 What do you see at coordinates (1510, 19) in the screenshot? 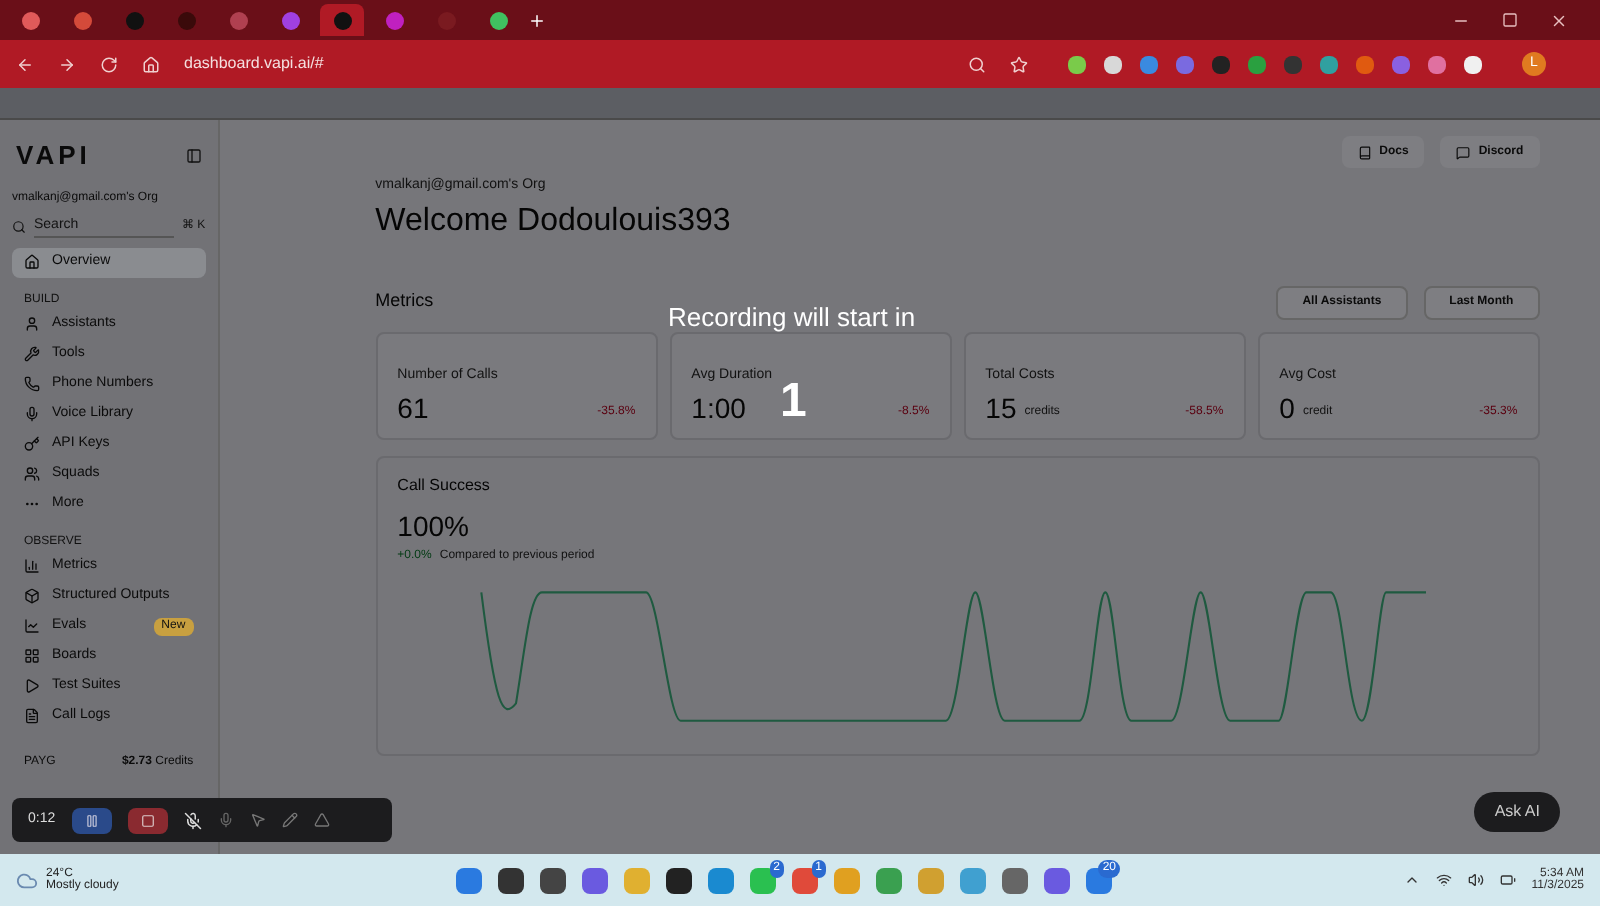
I see `maximize-icon` at bounding box center [1510, 19].